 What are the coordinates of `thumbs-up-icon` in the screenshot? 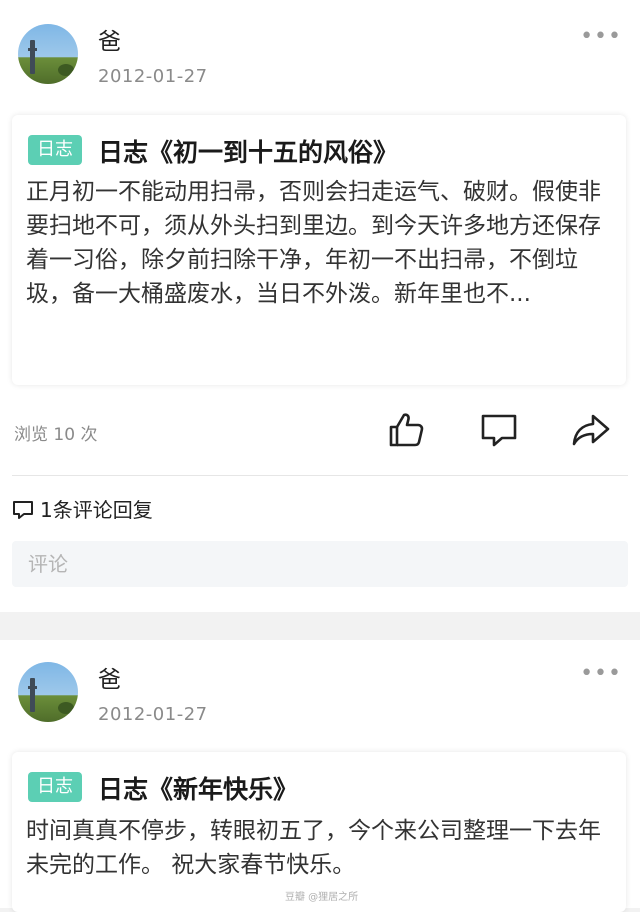 It's located at (406, 430).